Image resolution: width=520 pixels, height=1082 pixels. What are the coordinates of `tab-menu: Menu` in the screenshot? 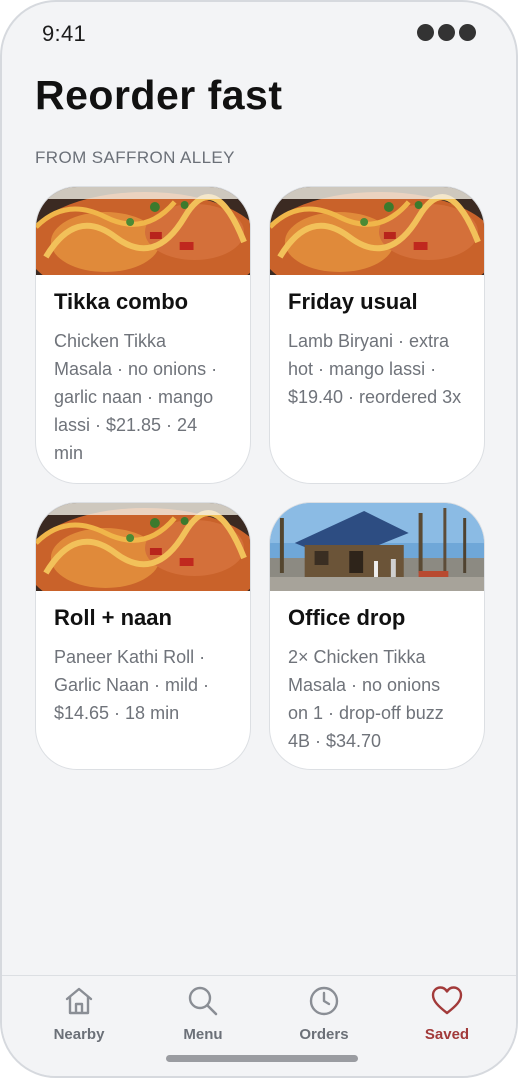 It's located at (203, 1013).